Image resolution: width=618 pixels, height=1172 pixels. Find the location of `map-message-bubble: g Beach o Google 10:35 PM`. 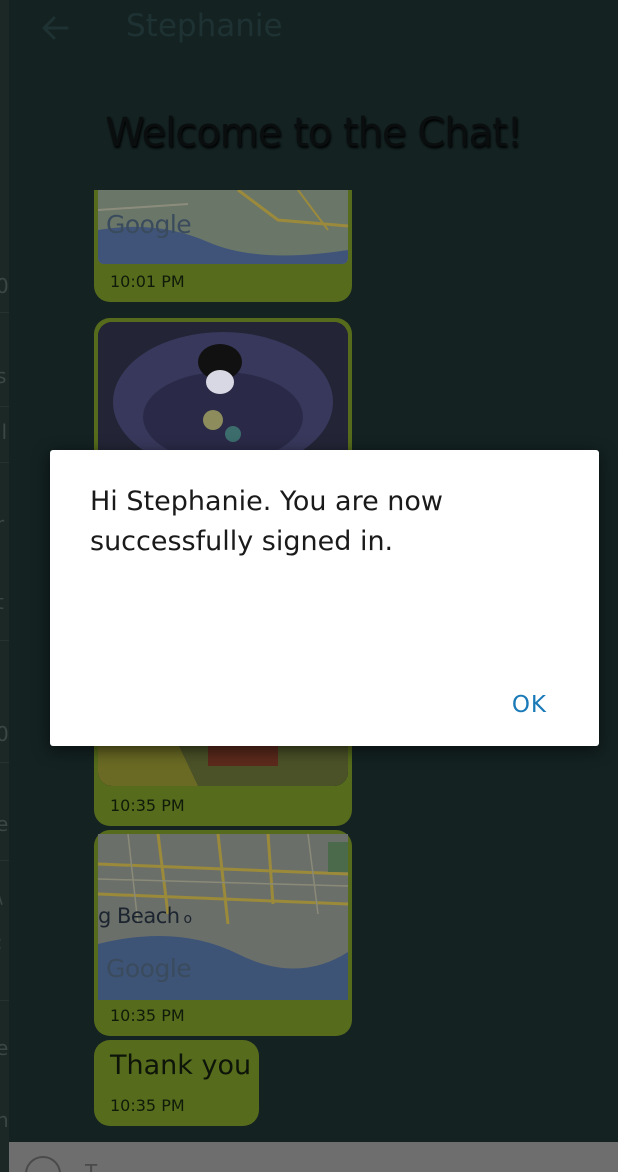

map-message-bubble: g Beach o Google 10:35 PM is located at coordinates (223, 933).